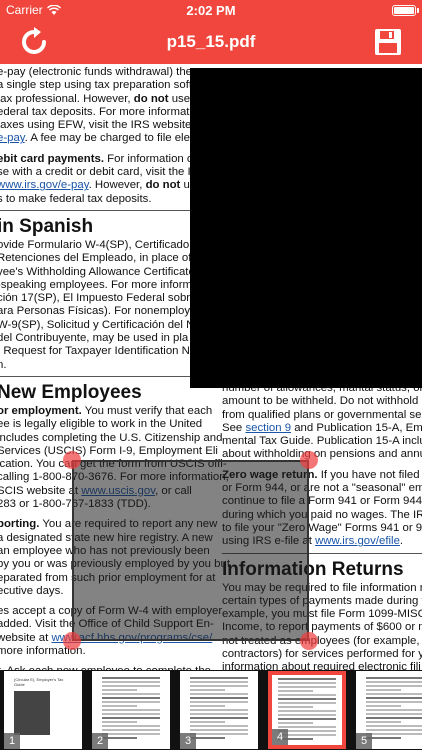  Describe the element at coordinates (95, 244) in the screenshot. I see `text-run: ovide Formulario W-4(SP), Certificado` at that location.